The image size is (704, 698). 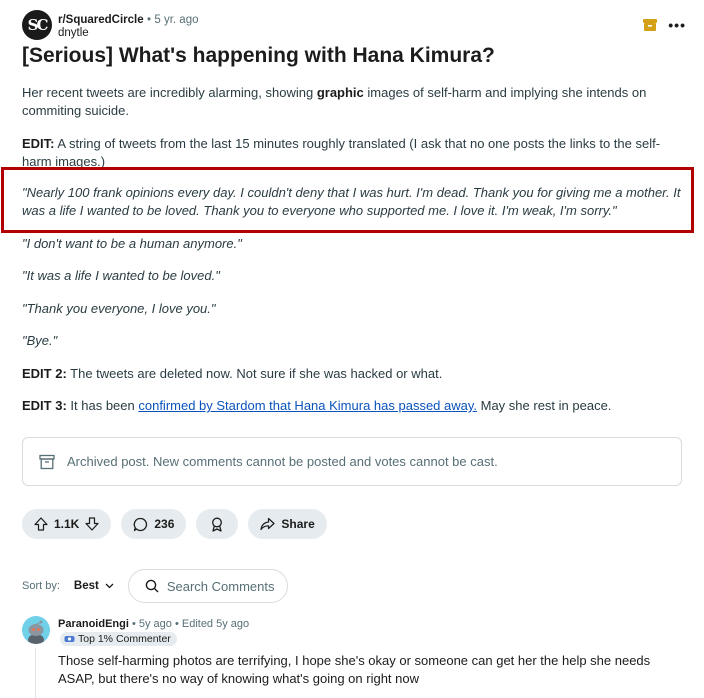 I want to click on quote-3-text: "It was a life I wanted to be loved.", so click(x=121, y=275).